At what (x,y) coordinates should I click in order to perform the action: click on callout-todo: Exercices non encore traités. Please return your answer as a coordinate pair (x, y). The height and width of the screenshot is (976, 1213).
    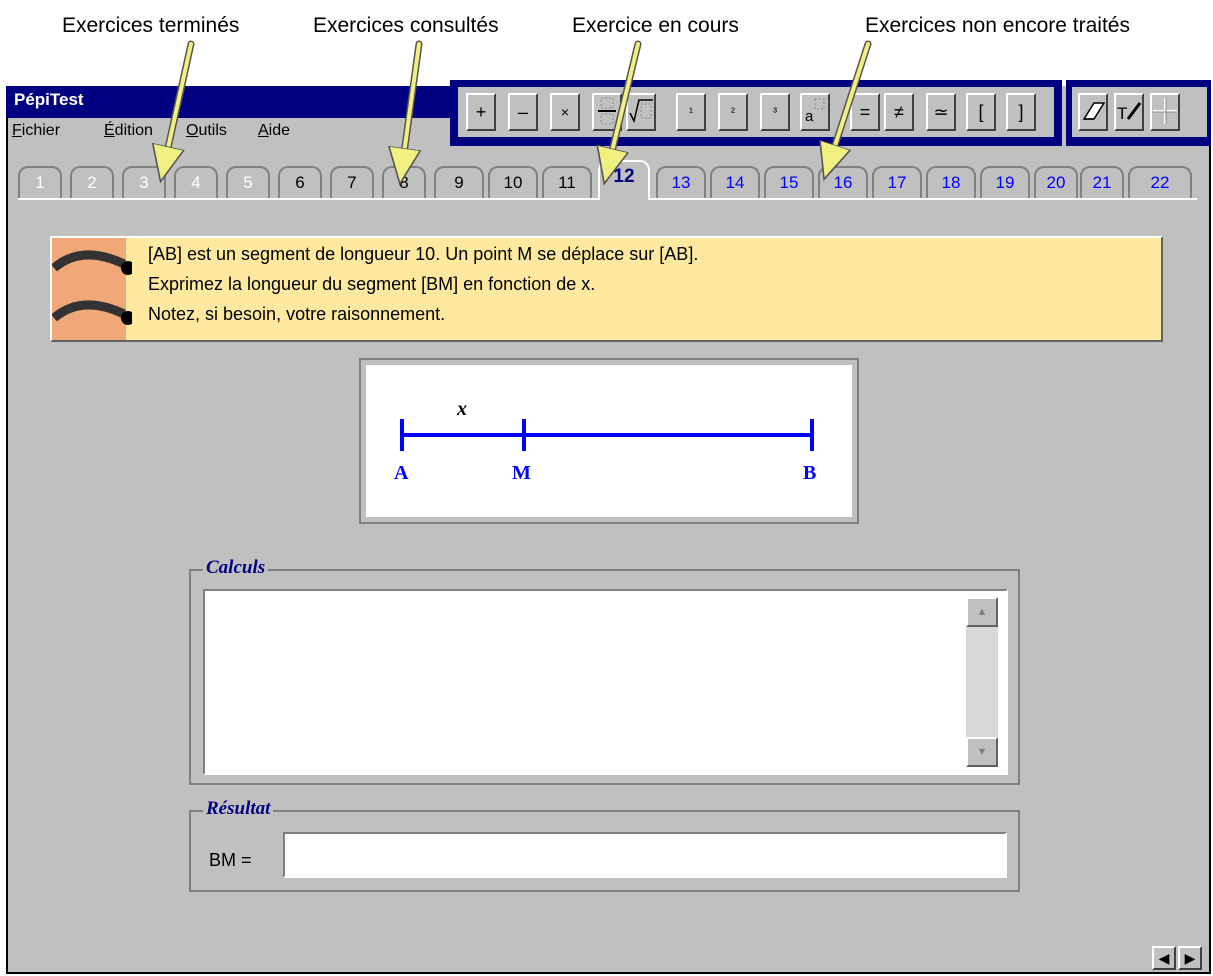
    Looking at the image, I should click on (997, 25).